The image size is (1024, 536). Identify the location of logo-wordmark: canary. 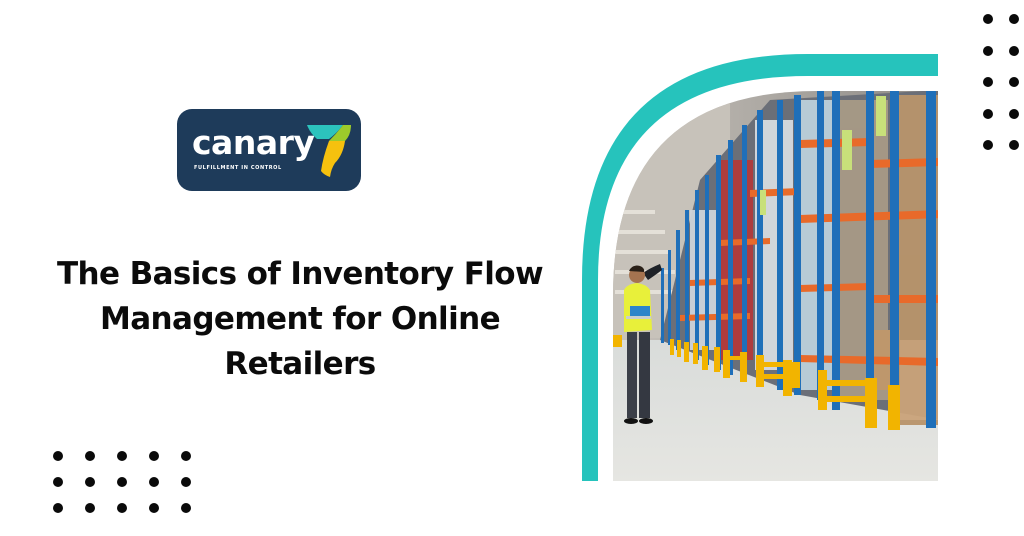
(253, 142).